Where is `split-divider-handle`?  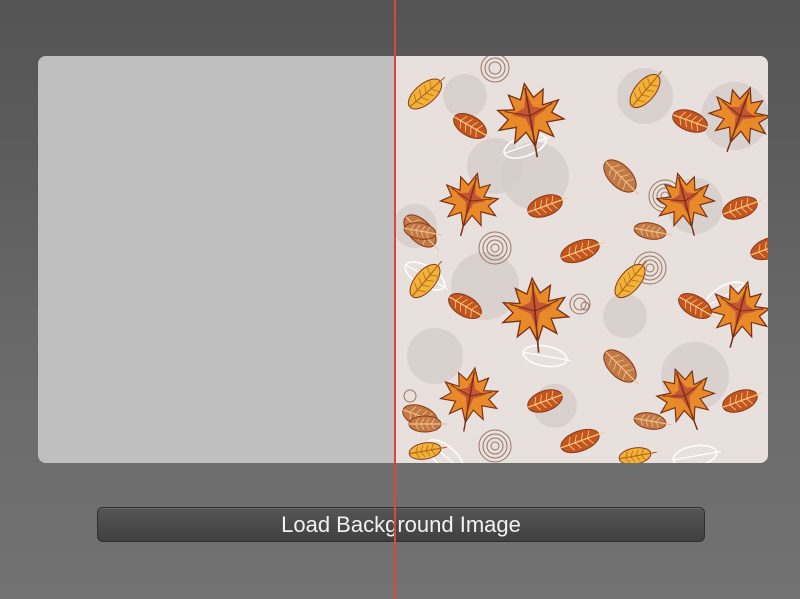
split-divider-handle is located at coordinates (395, 299).